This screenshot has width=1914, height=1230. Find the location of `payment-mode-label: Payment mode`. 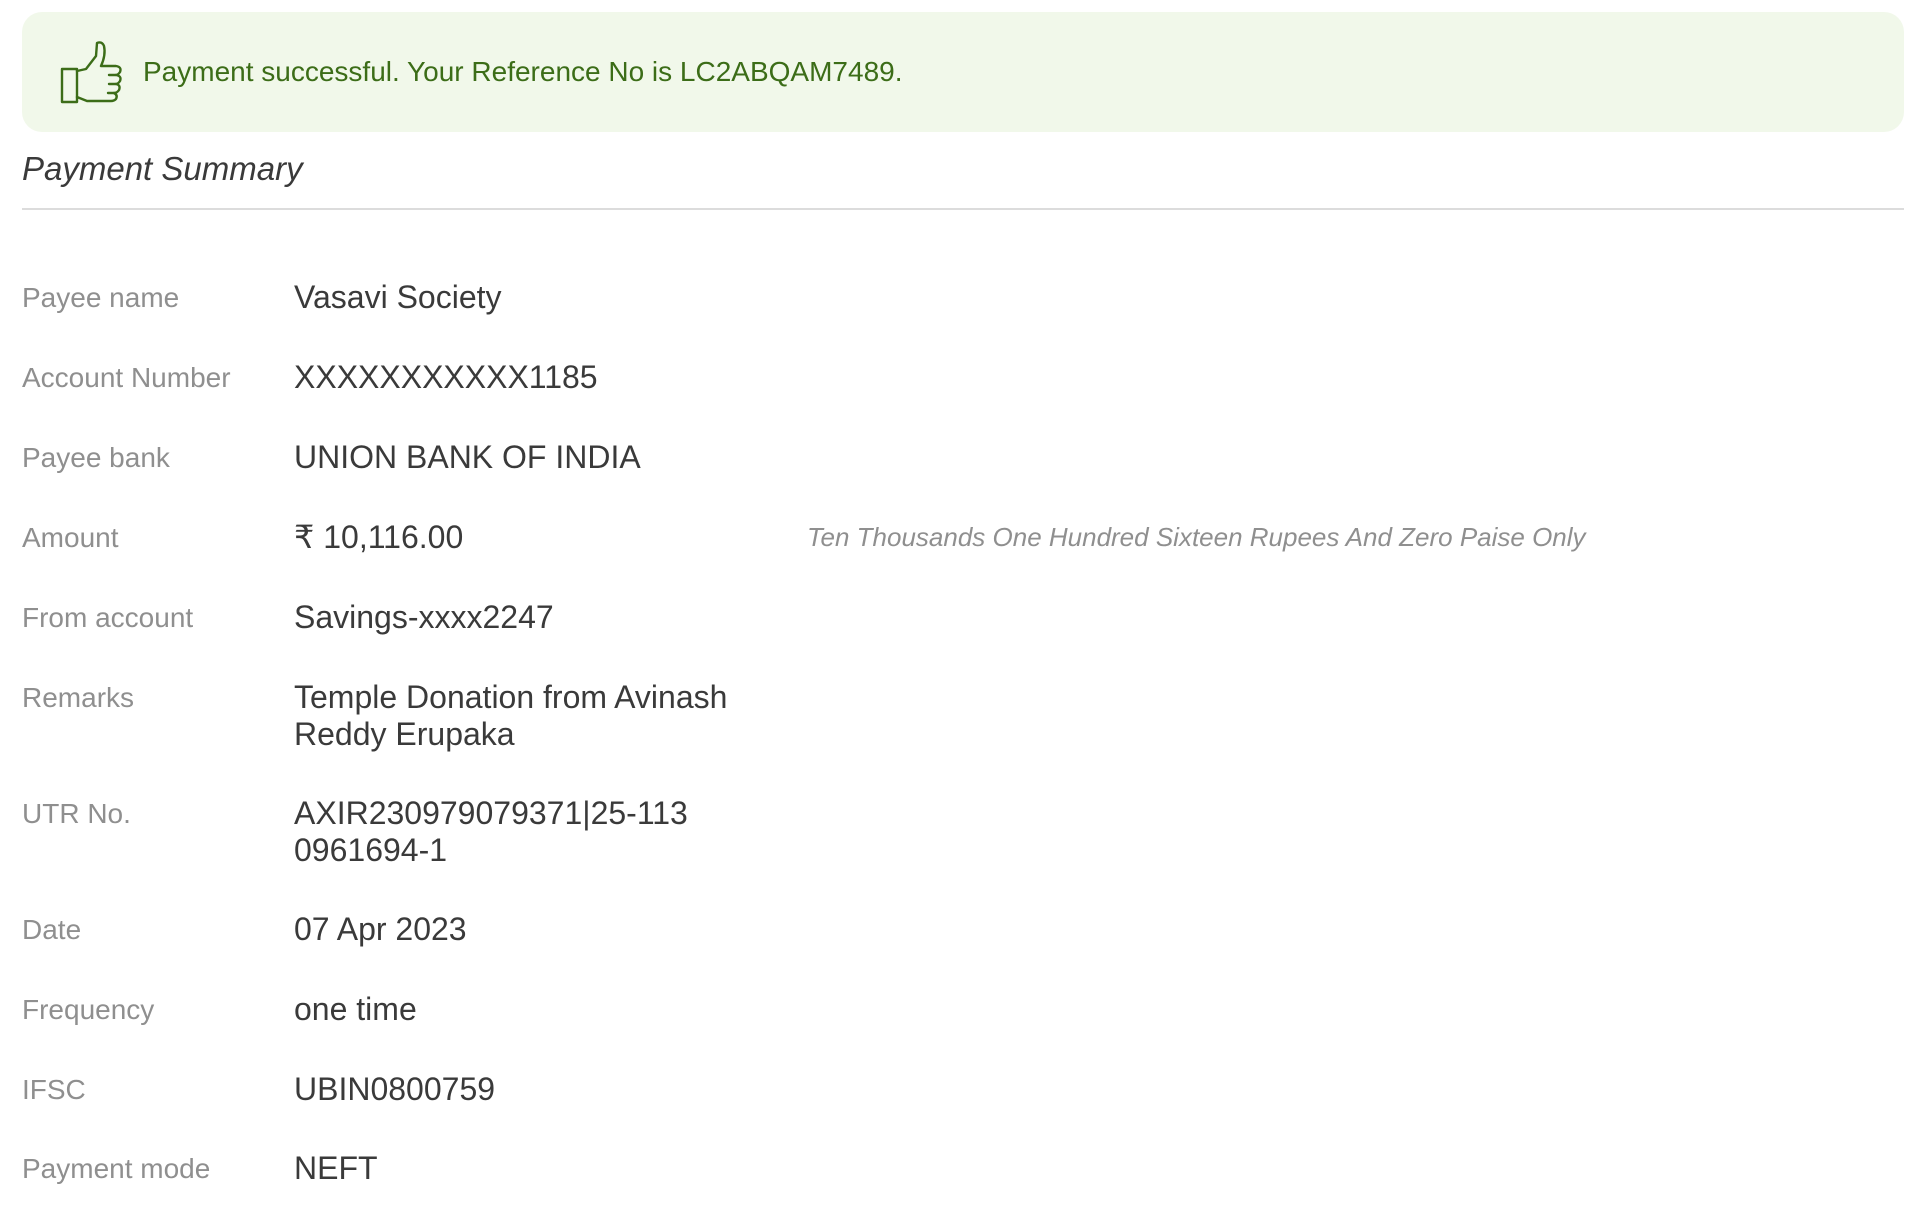

payment-mode-label: Payment mode is located at coordinates (116, 1168).